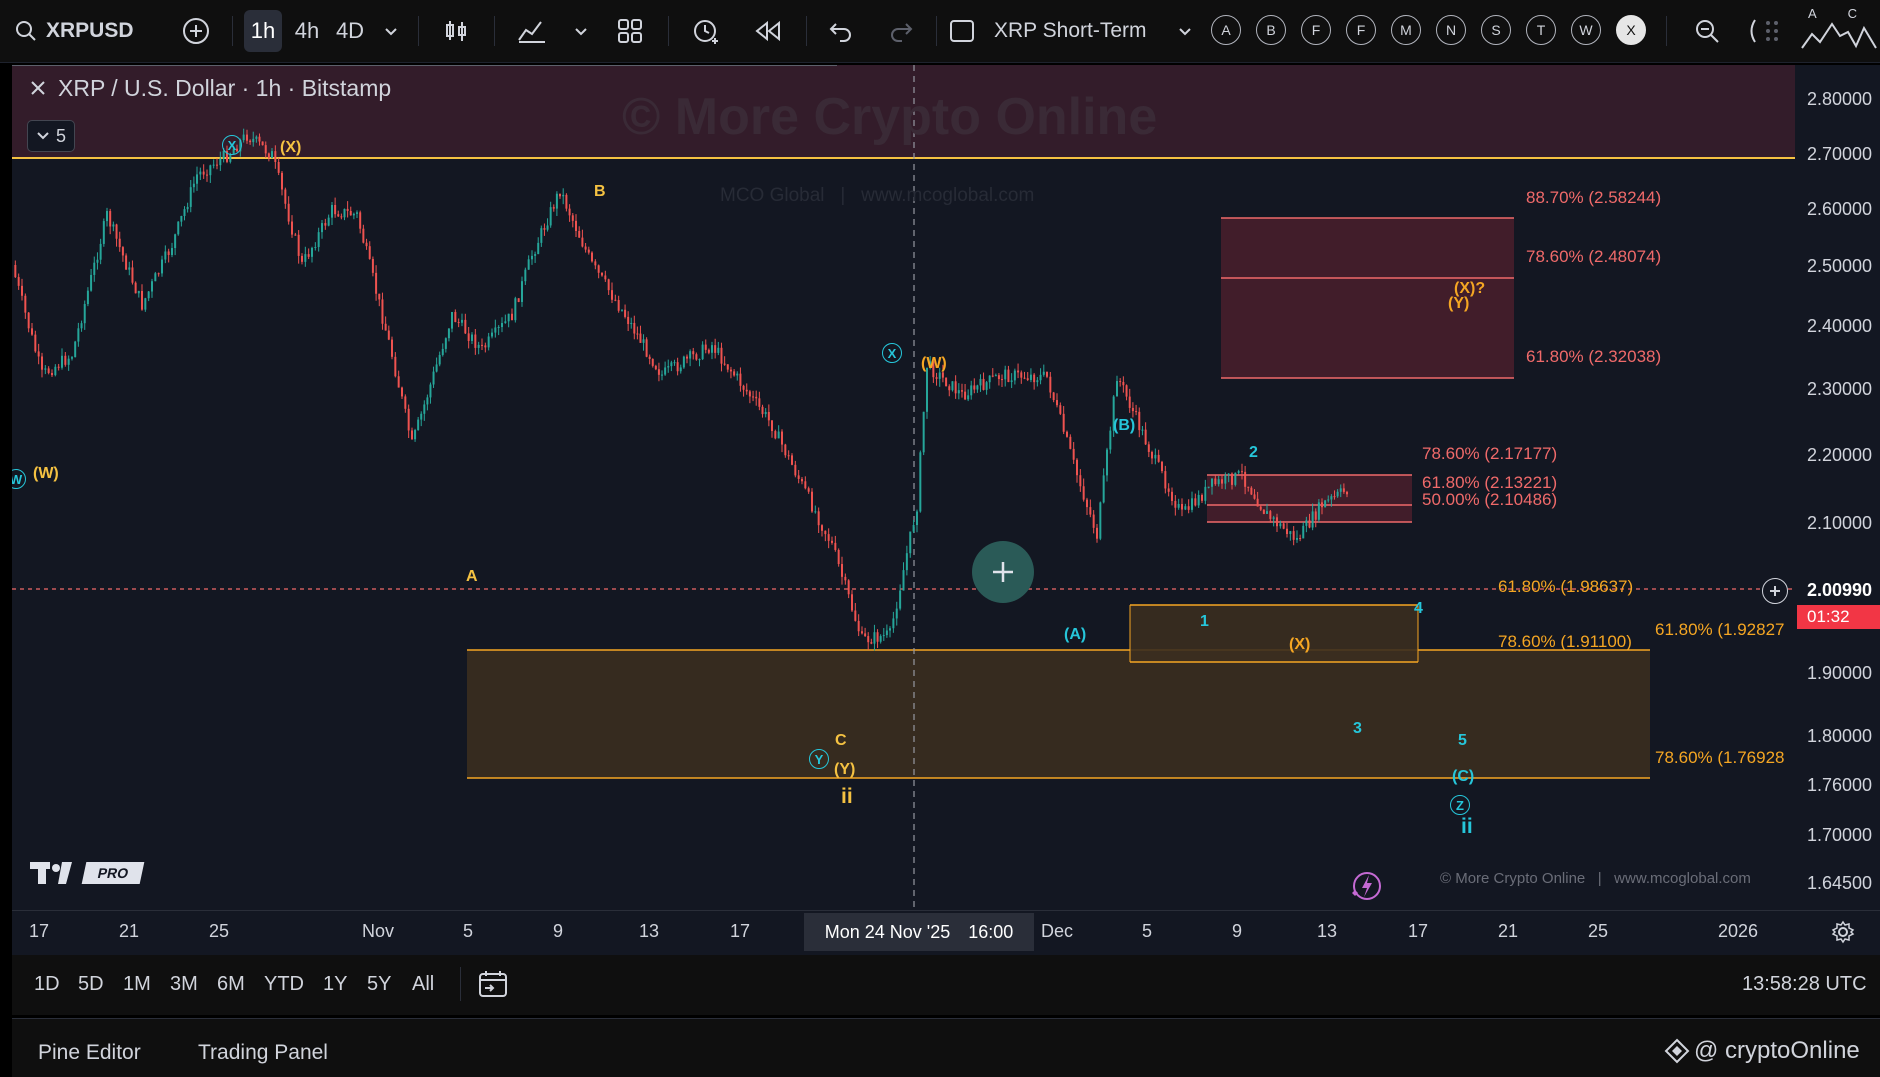 The image size is (1880, 1077). Describe the element at coordinates (263, 31) in the screenshot. I see `interval-1h-button: 1h` at that location.